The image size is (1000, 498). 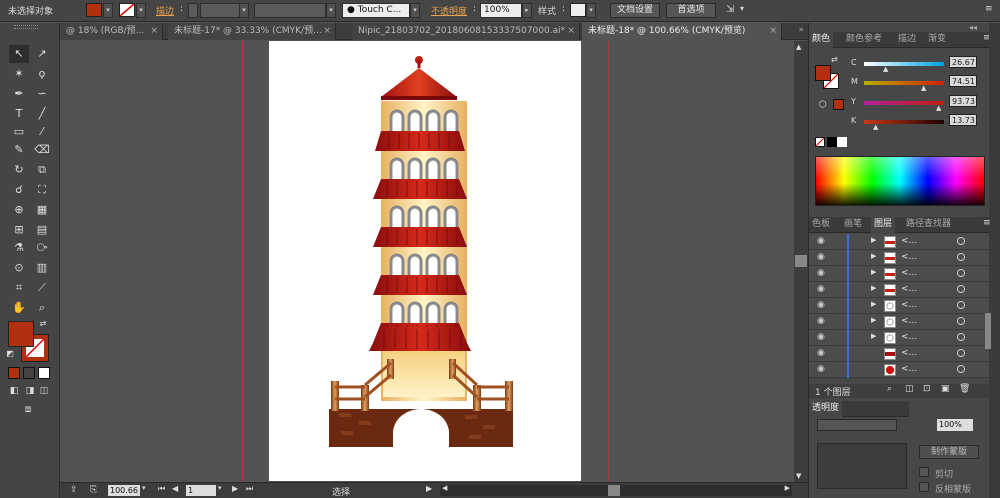 I want to click on style-swatch, so click(x=578, y=10).